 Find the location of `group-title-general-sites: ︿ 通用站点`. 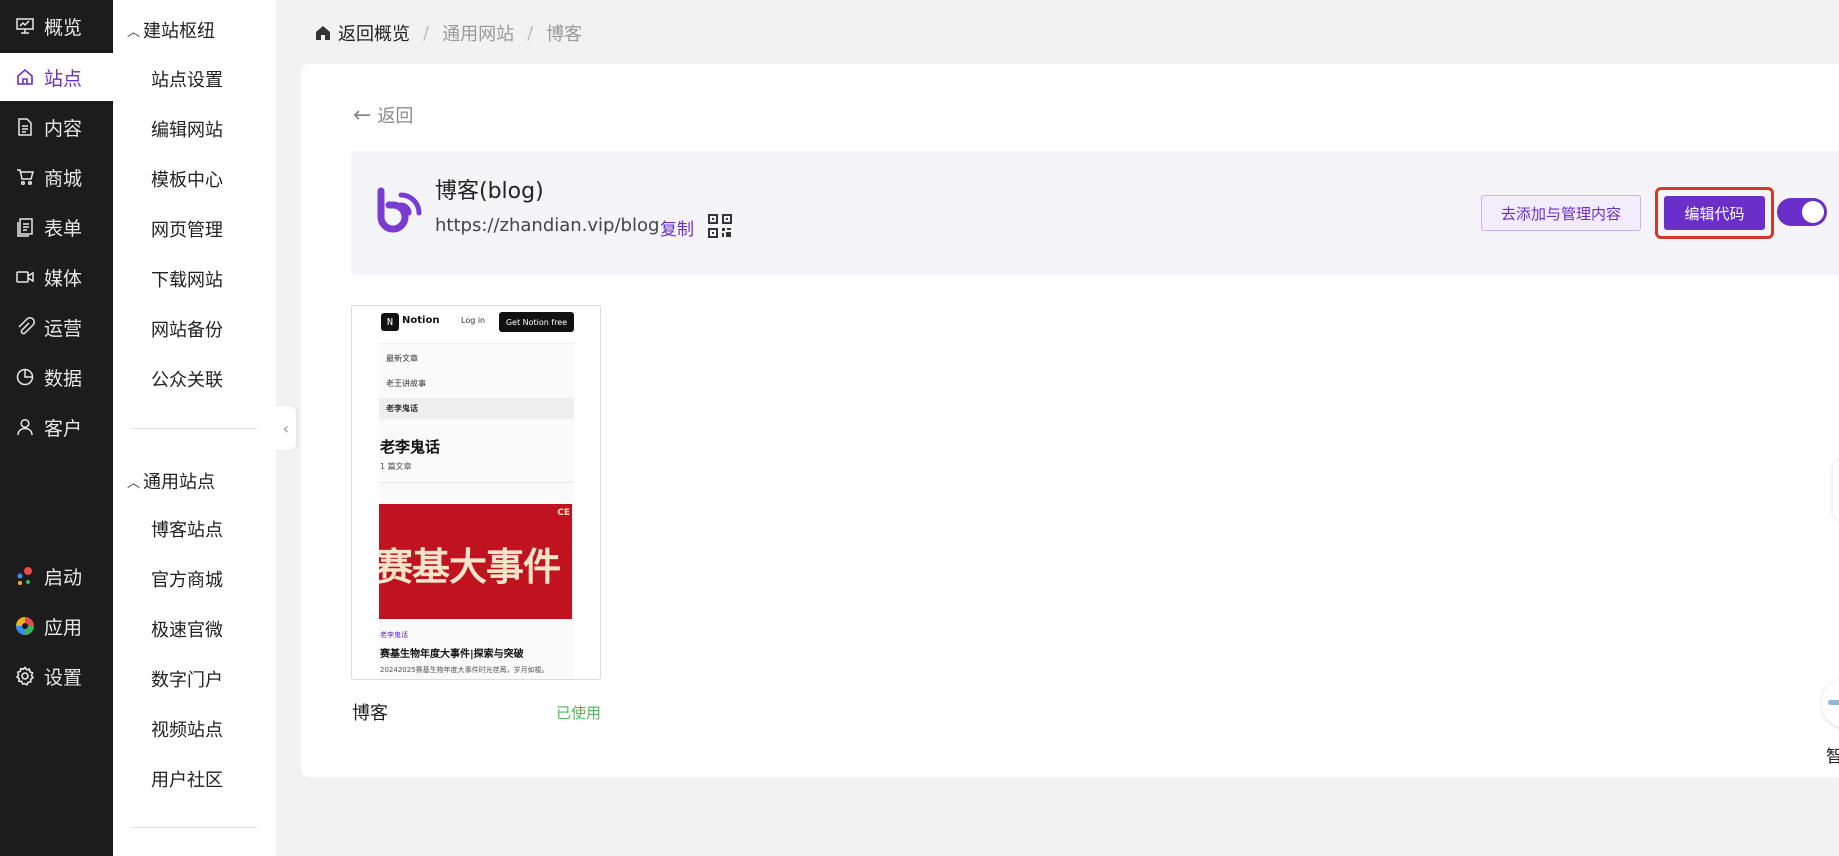

group-title-general-sites: ︿ 通用站点 is located at coordinates (171, 481).